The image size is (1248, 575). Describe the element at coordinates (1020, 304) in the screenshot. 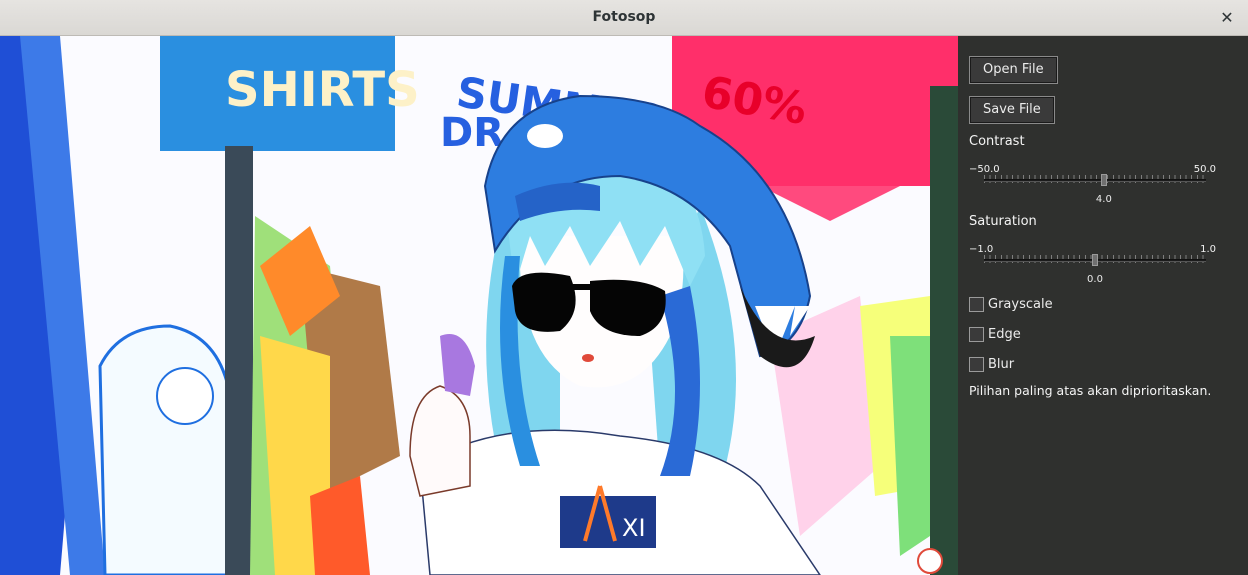

I see `grayscale-label: Grayscale` at that location.